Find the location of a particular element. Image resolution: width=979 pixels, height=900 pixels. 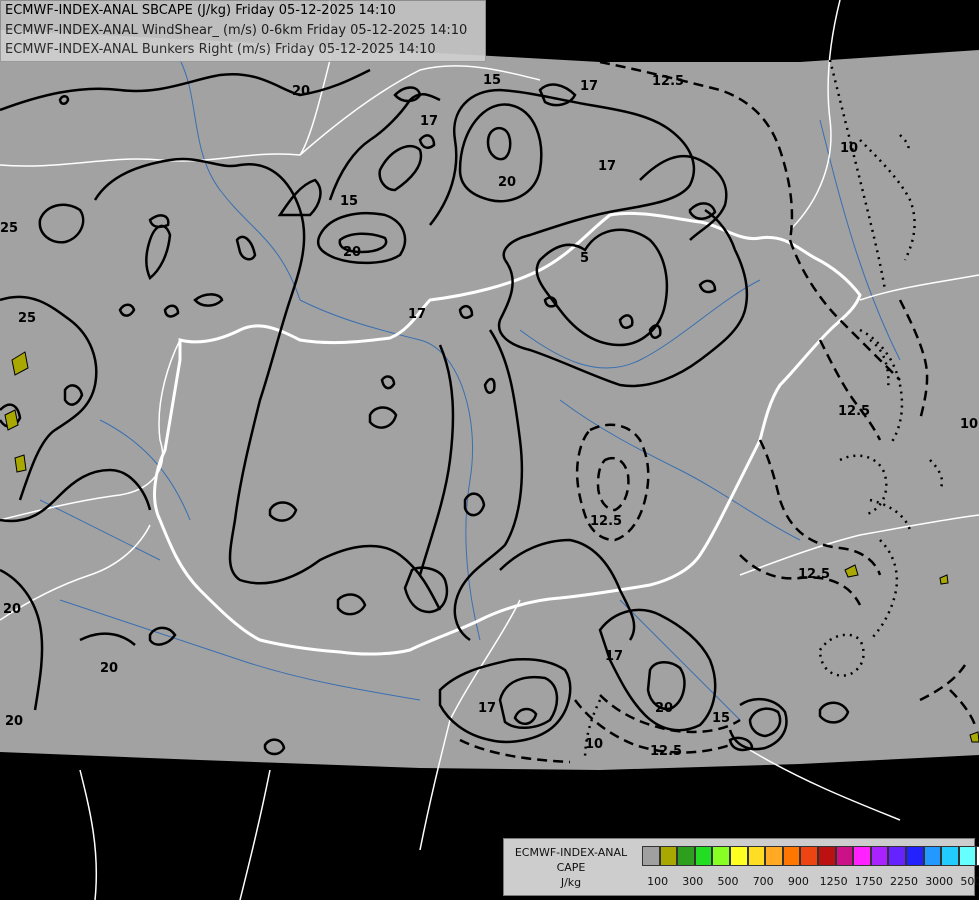

legend-tick-label: 300 is located at coordinates (693, 881).